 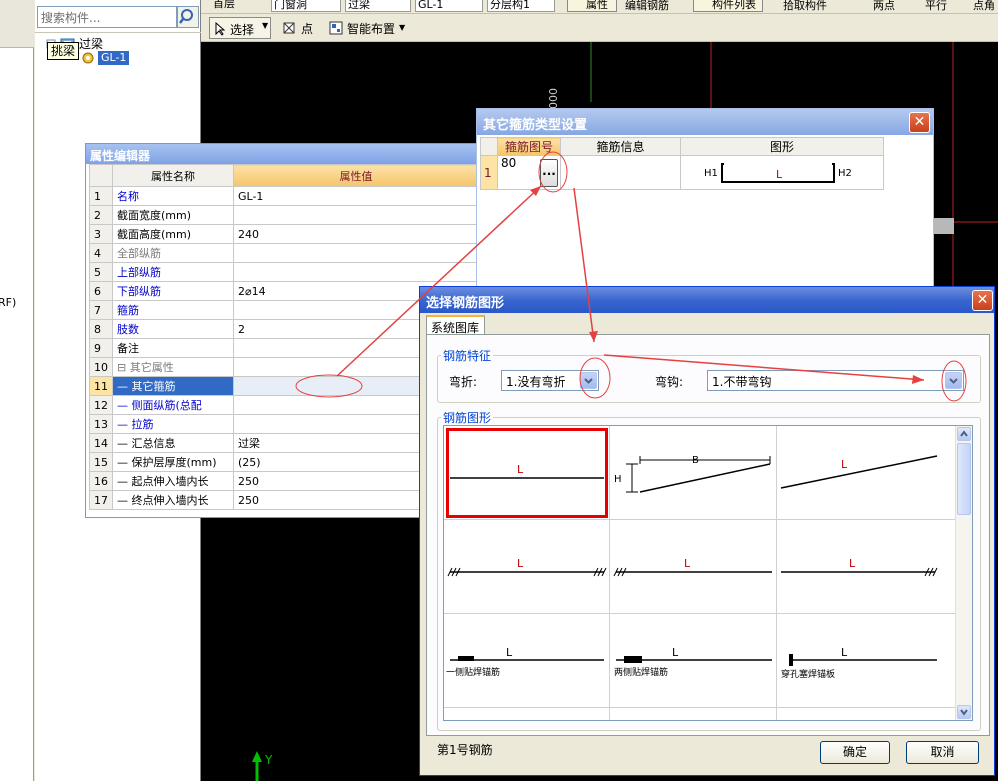 What do you see at coordinates (371, 28) in the screenshot?
I see `smart-layout-button: 智能布置` at bounding box center [371, 28].